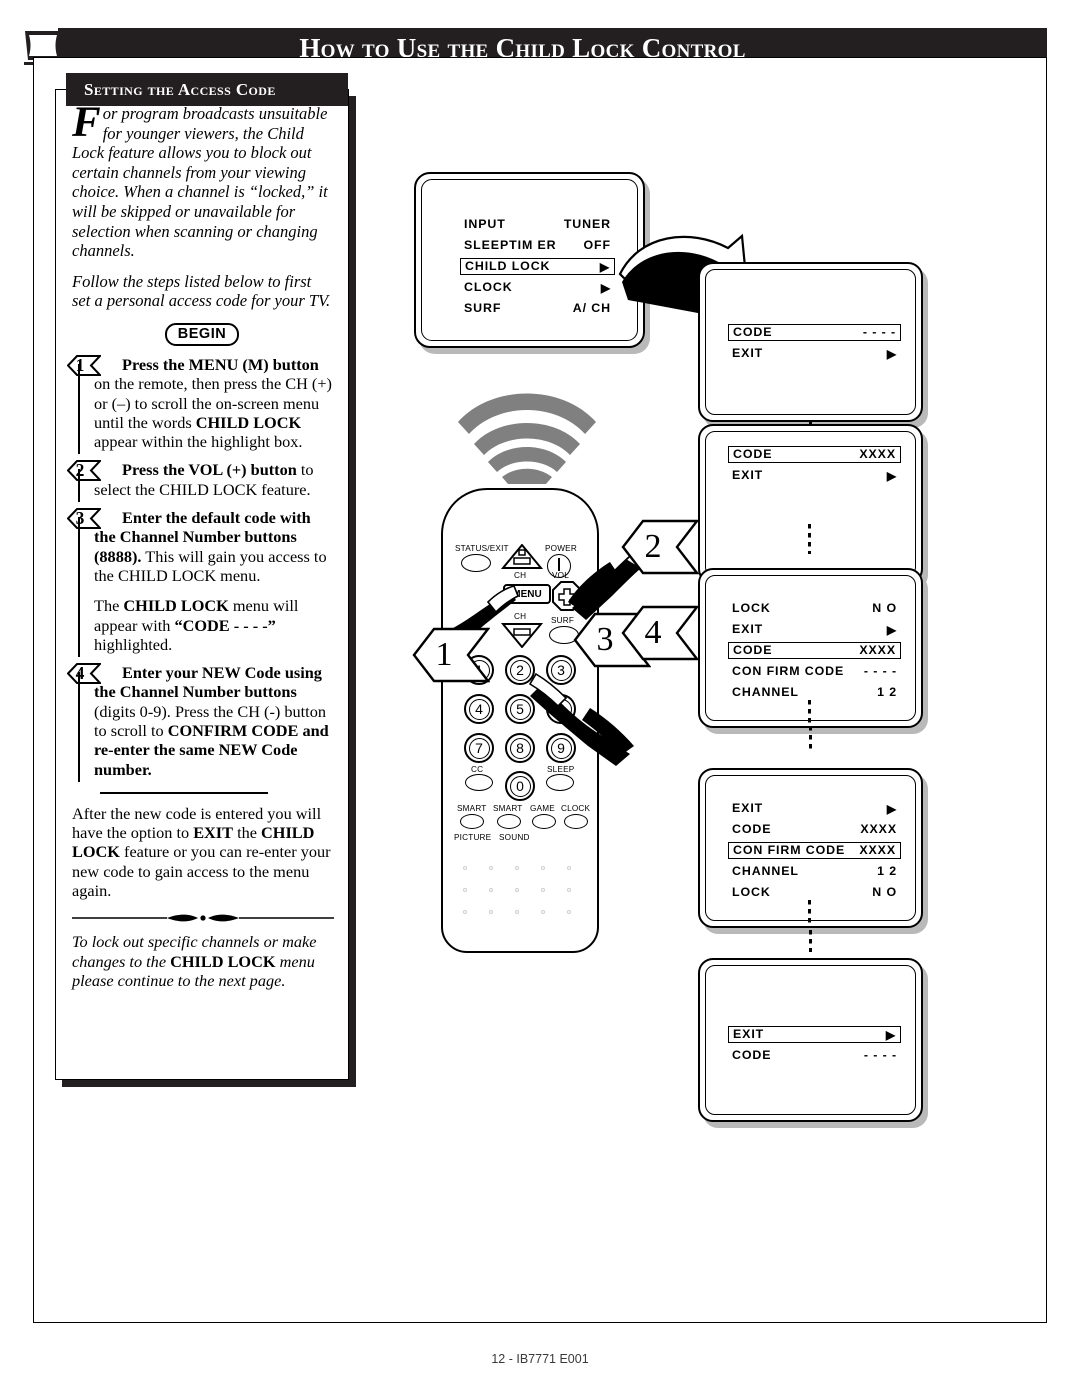 This screenshot has height=1397, width=1080. Describe the element at coordinates (472, 821) in the screenshot. I see `smart-picture-button` at that location.